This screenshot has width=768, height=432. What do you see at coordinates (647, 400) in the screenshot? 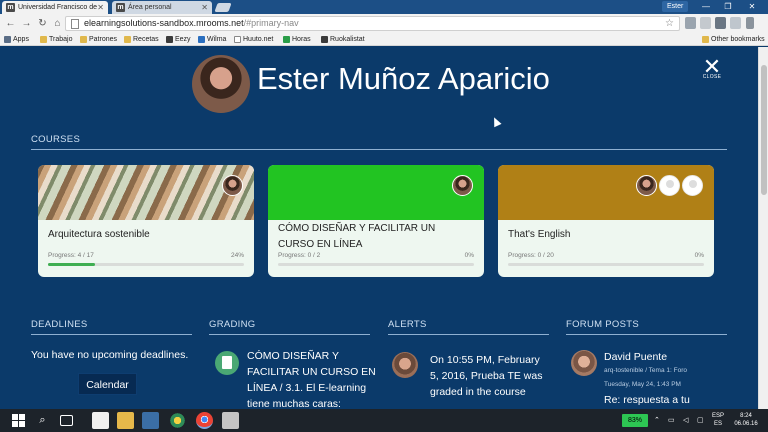
I see `forum-post-subject: Re: respuesta a tu` at bounding box center [647, 400].